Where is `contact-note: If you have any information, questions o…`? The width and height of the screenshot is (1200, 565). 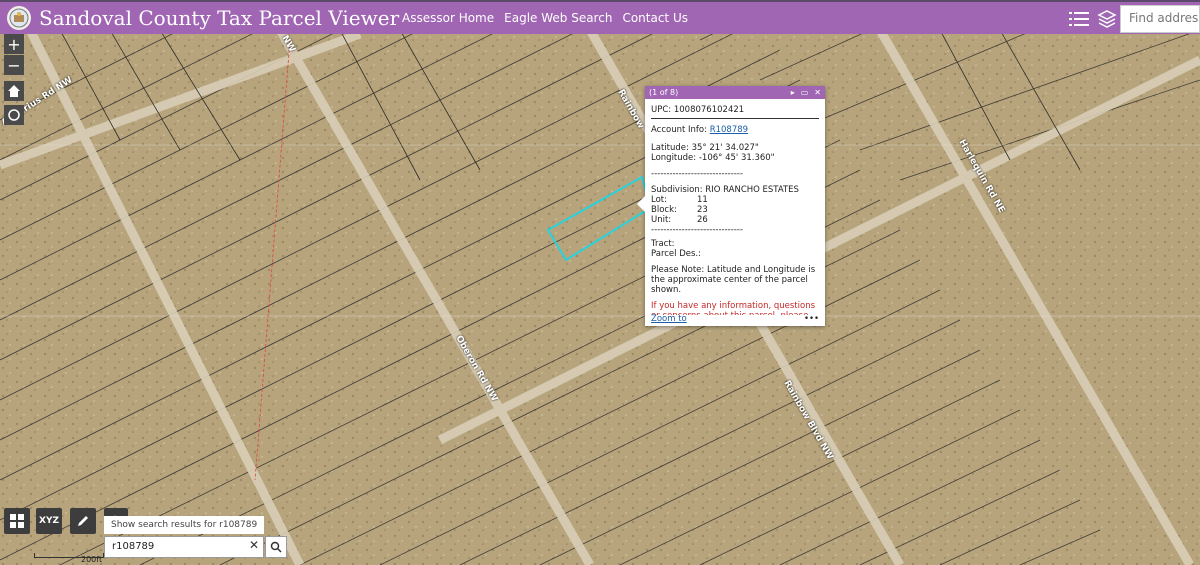
contact-note: If you have any information, questions o… is located at coordinates (733, 308).